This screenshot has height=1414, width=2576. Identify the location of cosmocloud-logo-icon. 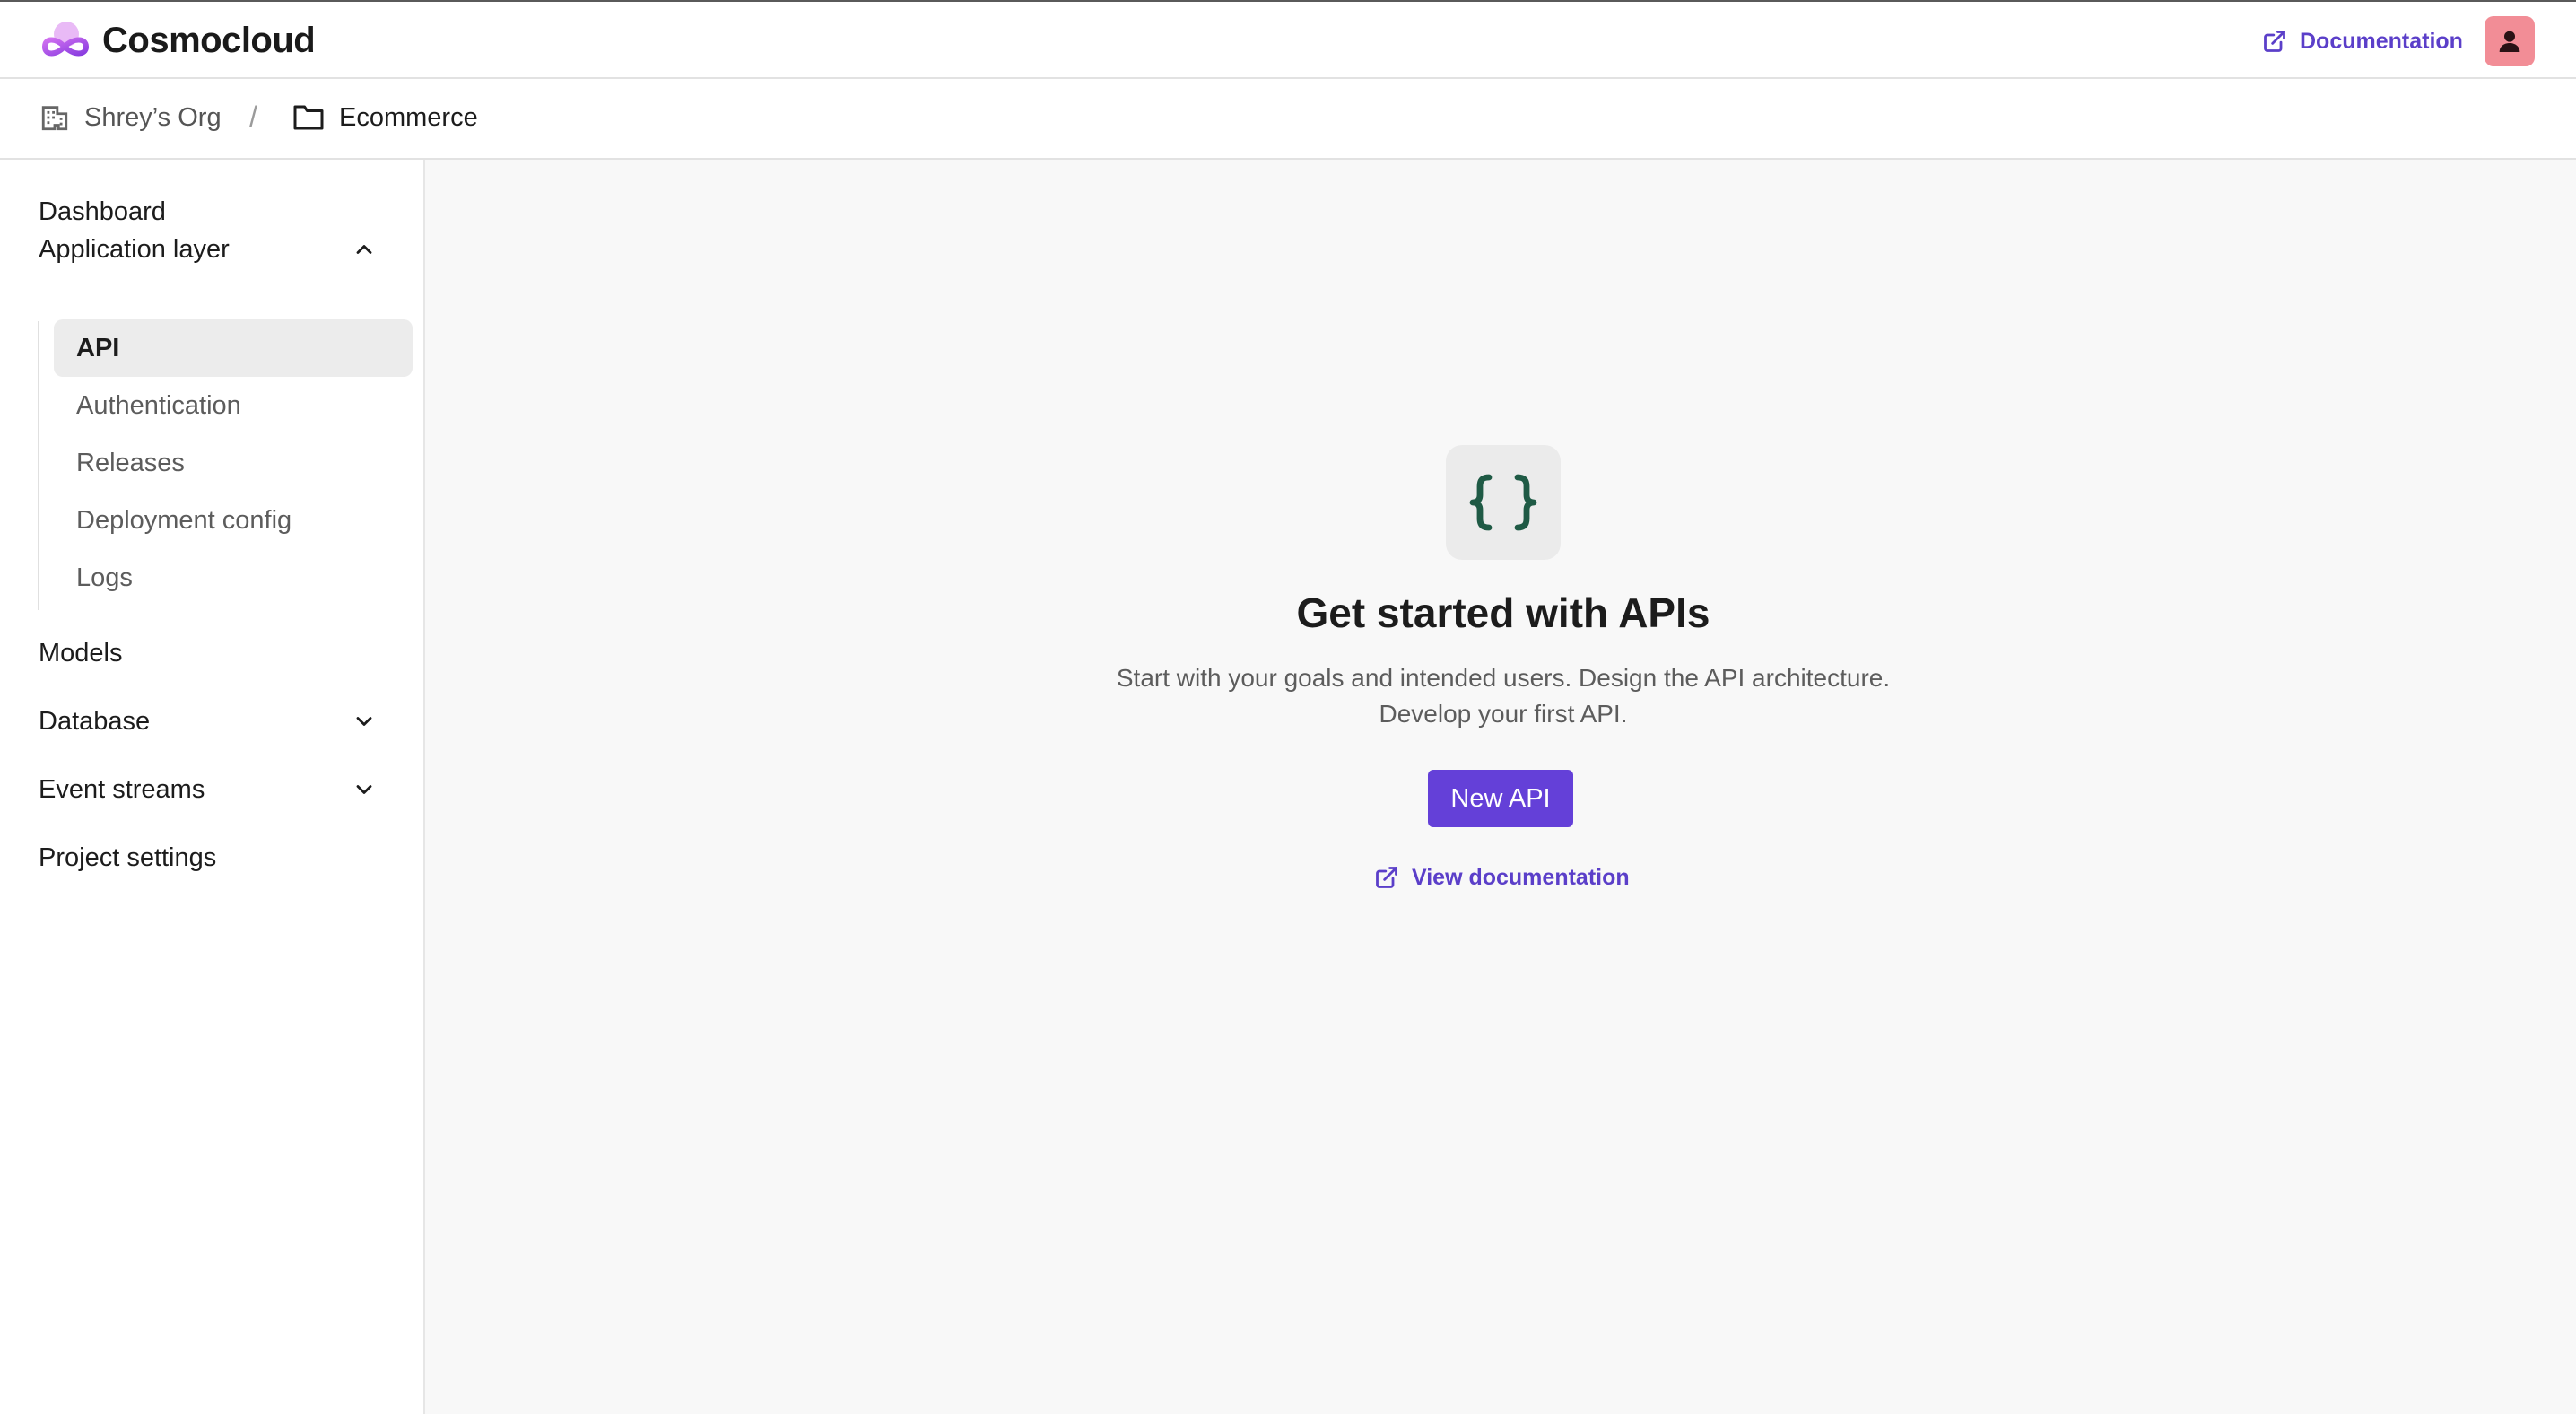
(65, 39).